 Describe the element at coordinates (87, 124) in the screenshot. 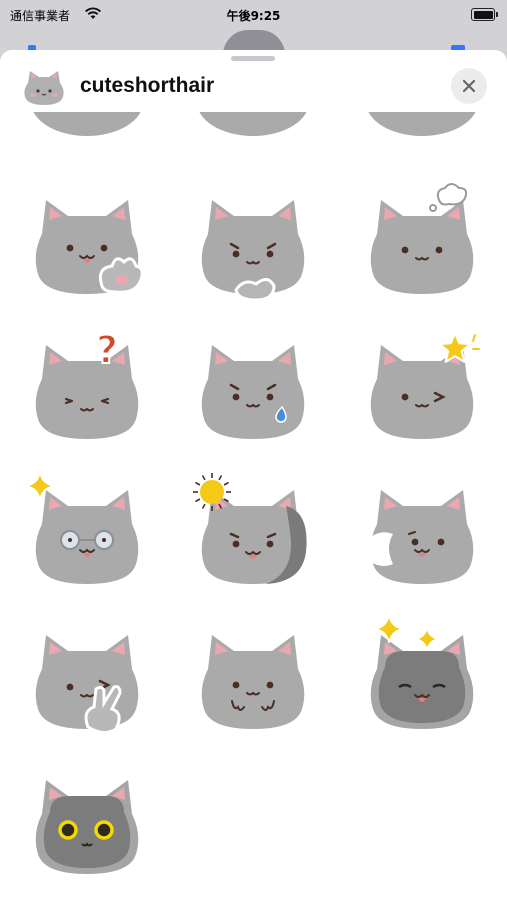

I see `sticker-partial-1-art` at that location.